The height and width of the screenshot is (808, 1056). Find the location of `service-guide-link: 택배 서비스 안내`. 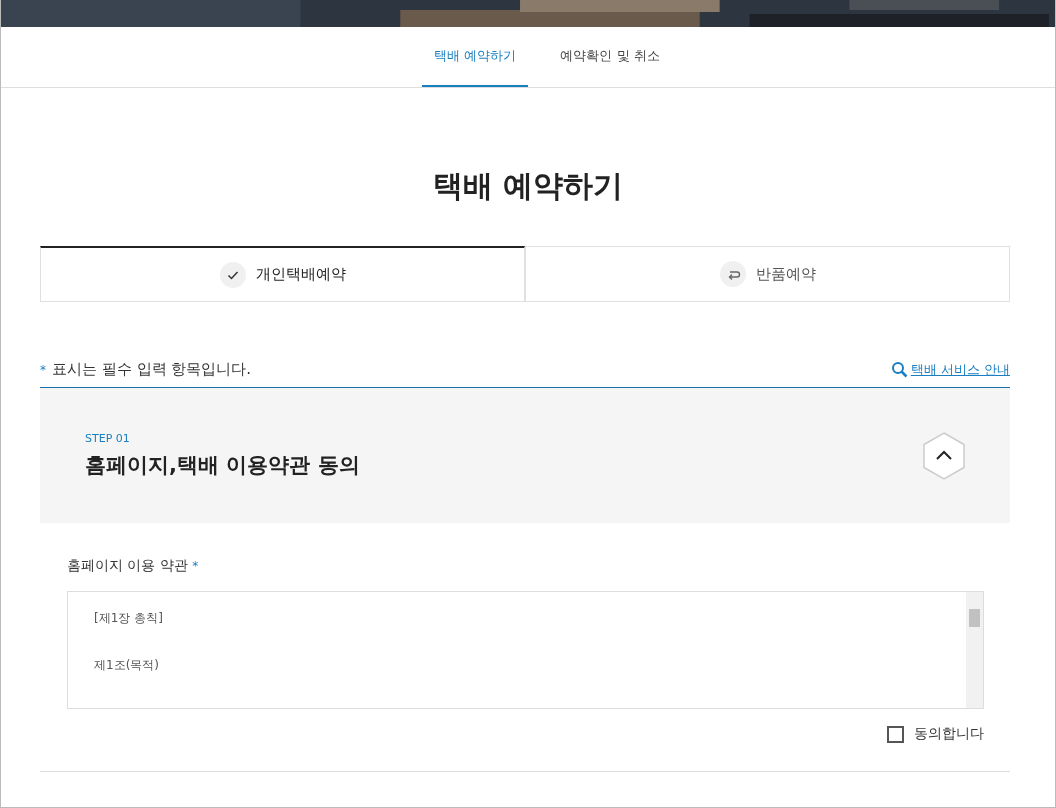

service-guide-link: 택배 서비스 안내 is located at coordinates (950, 370).